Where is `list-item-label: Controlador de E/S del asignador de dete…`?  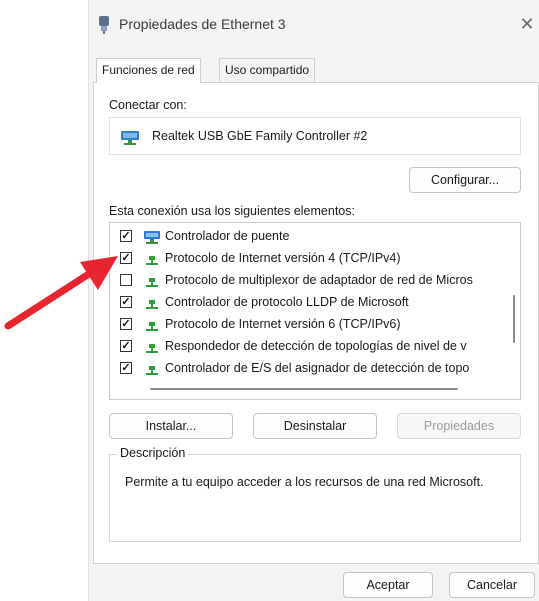 list-item-label: Controlador de E/S del asignador de dete… is located at coordinates (317, 368).